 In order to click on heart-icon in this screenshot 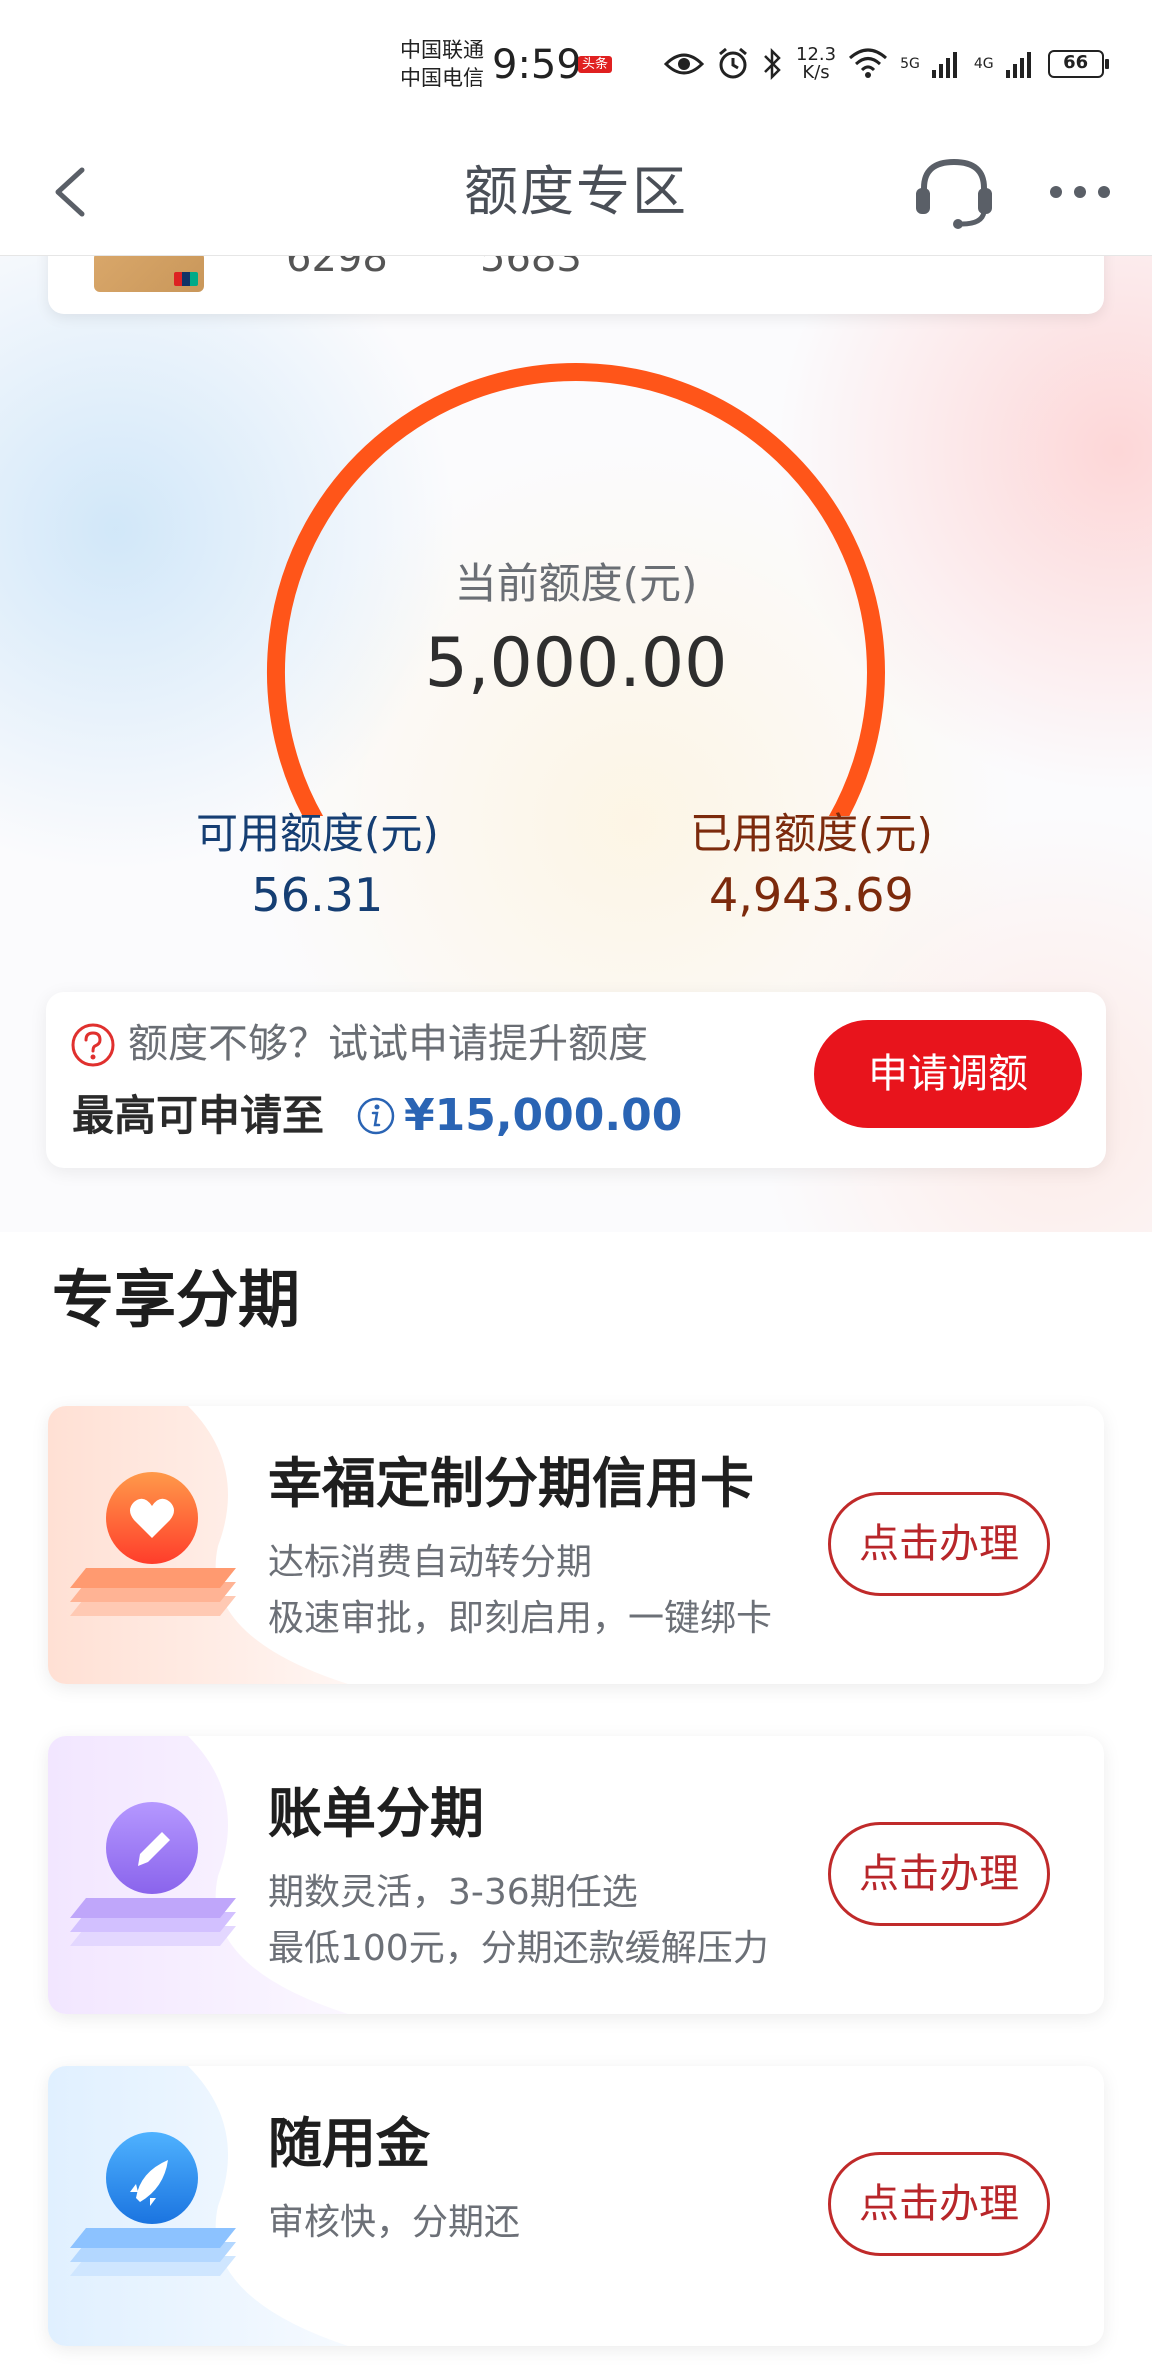, I will do `click(153, 1544)`.